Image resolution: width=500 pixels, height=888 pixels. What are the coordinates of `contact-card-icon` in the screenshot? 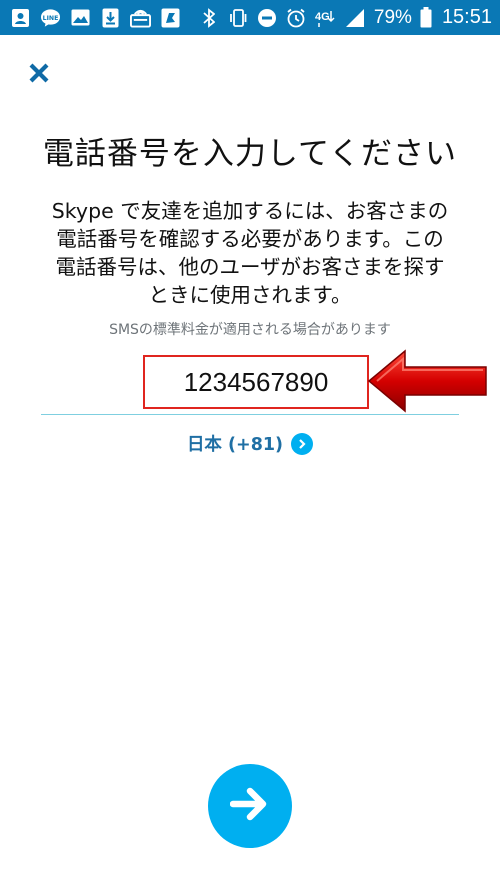 It's located at (20, 17).